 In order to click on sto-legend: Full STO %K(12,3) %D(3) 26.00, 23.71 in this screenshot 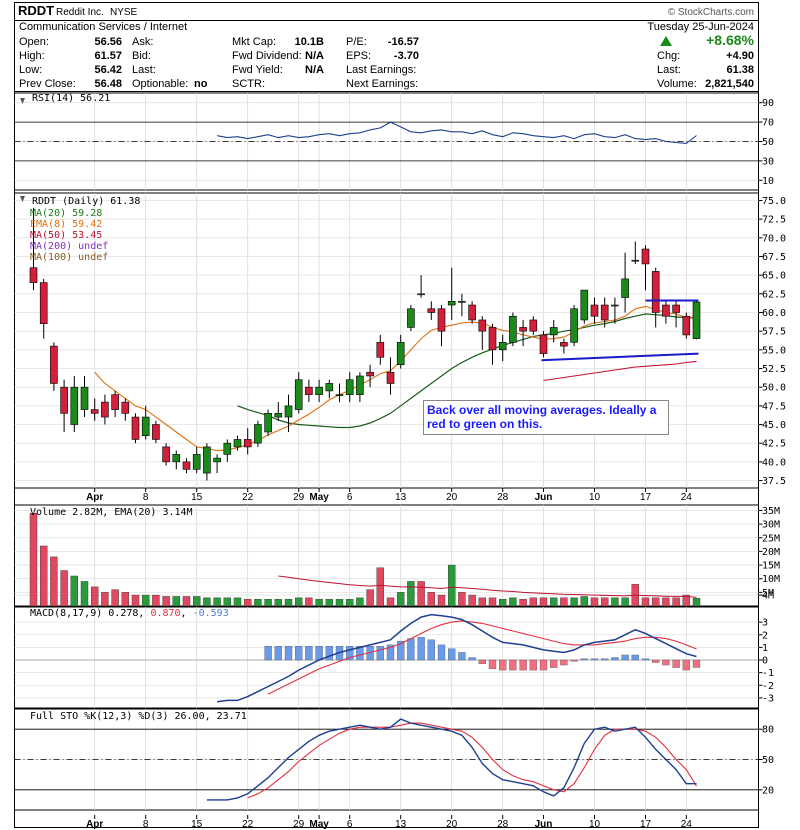, I will do `click(138, 716)`.